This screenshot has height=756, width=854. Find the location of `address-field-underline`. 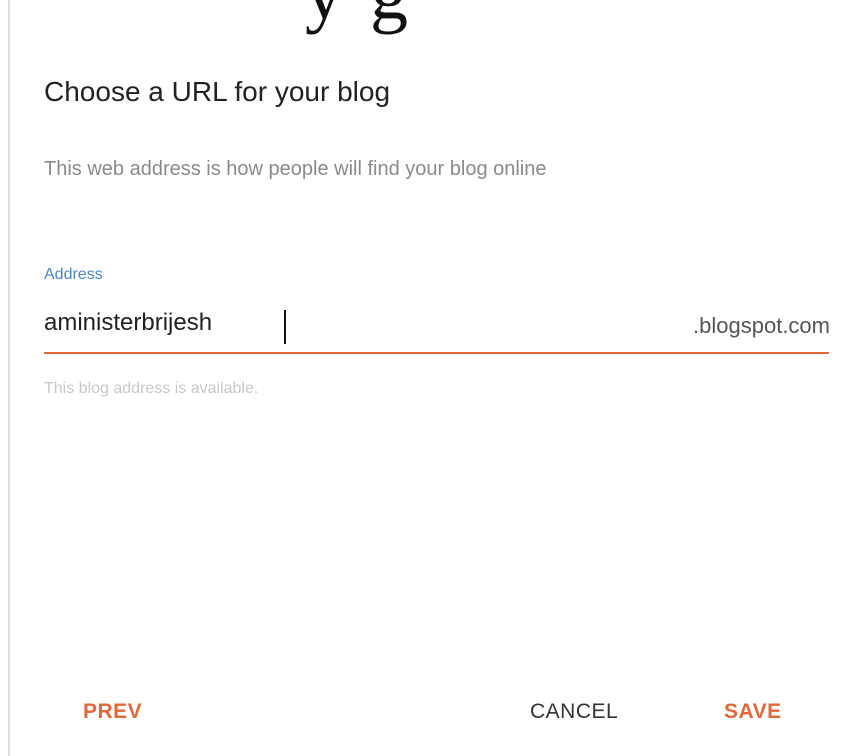

address-field-underline is located at coordinates (436, 353).